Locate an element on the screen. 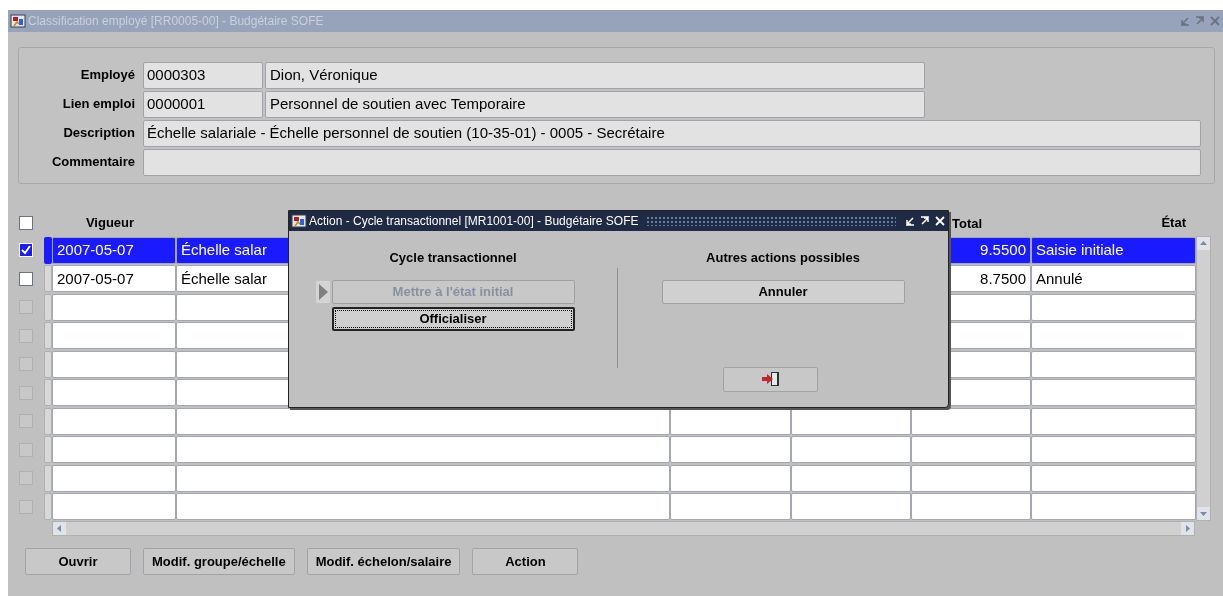 This screenshot has width=1223, height=596. column-header: Vigueur is located at coordinates (110, 223).